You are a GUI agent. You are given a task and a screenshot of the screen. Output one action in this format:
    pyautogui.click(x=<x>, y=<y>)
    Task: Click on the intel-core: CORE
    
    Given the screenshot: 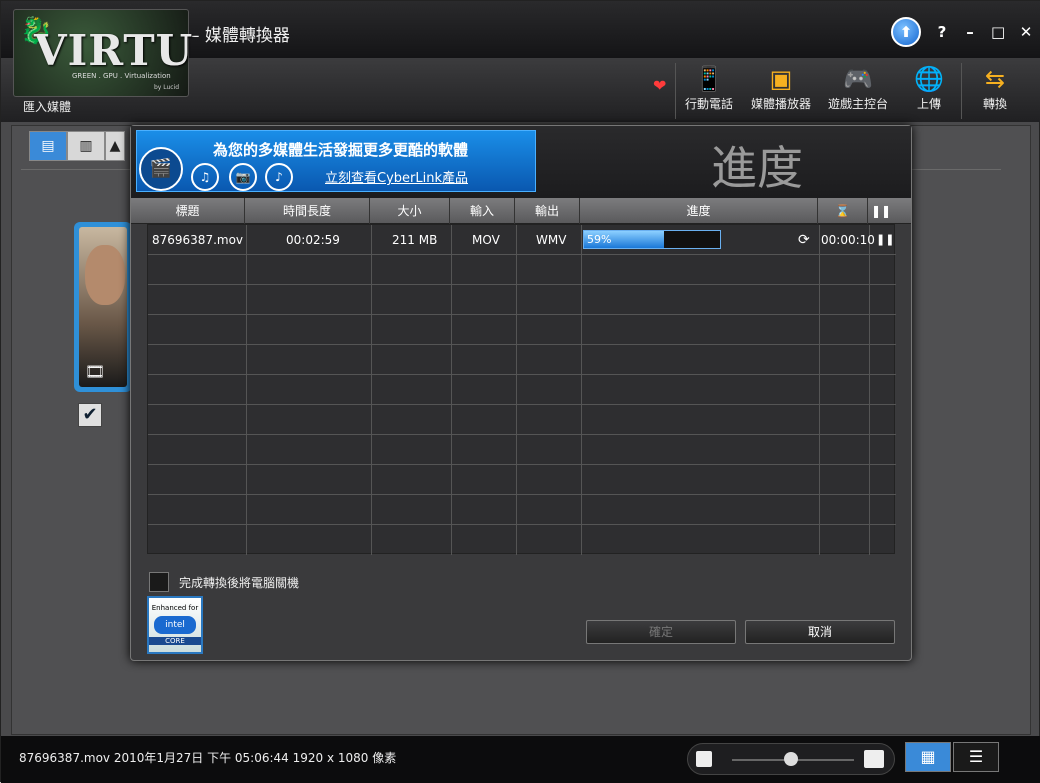 What is the action you would take?
    pyautogui.click(x=175, y=641)
    